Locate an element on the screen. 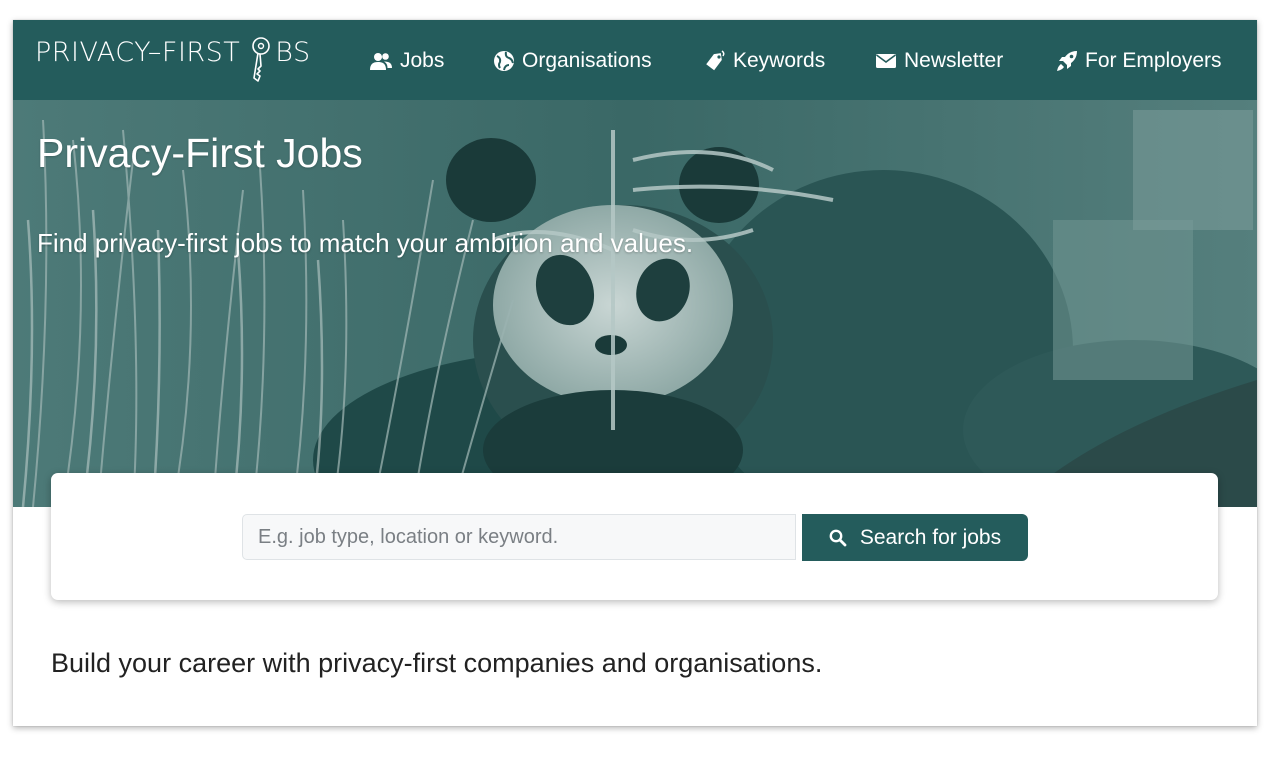 This screenshot has height=760, width=1270. users-icon is located at coordinates (381, 61).